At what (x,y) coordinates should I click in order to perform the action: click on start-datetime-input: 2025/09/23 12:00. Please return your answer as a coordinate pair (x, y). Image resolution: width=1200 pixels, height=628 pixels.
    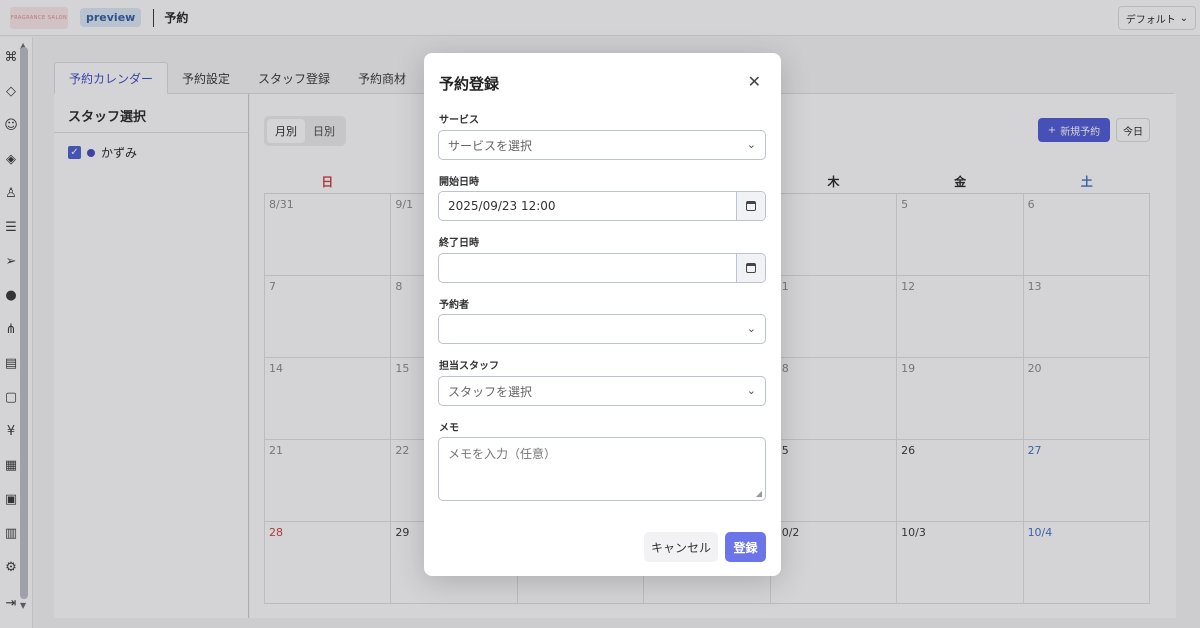
    Looking at the image, I should click on (602, 206).